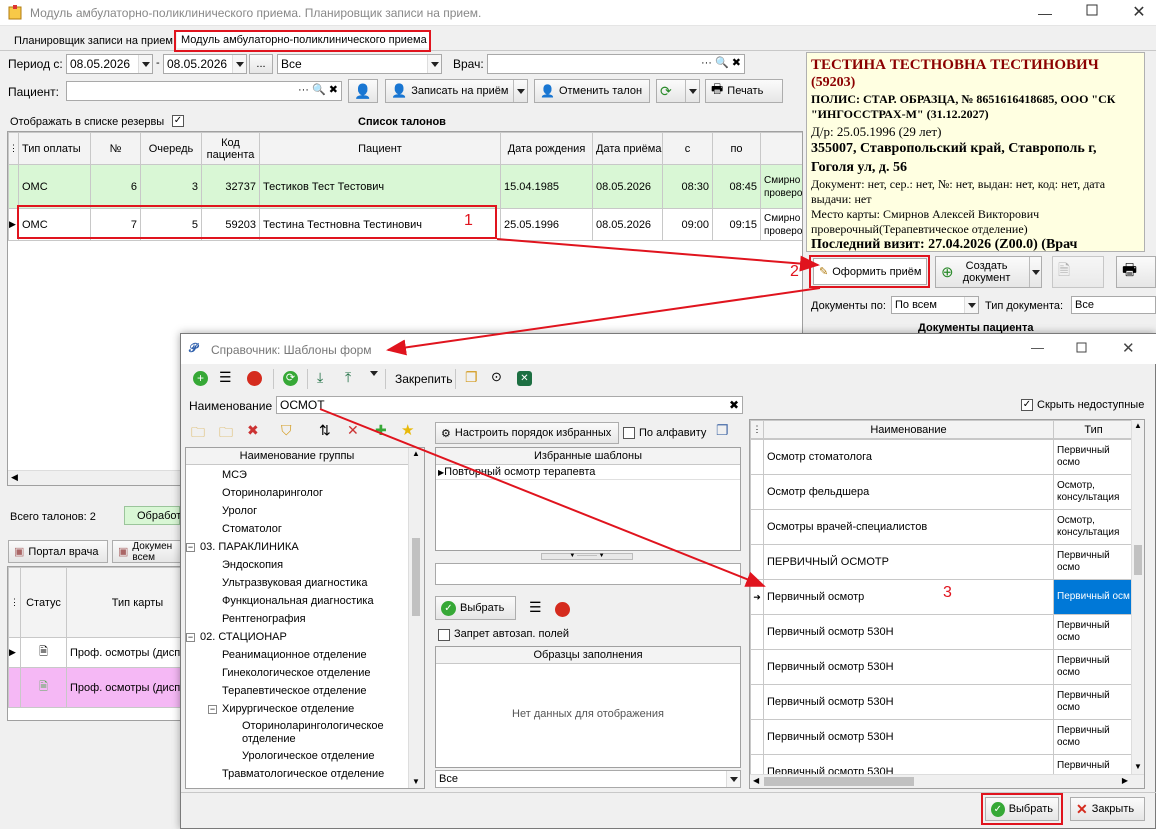 This screenshot has height=829, width=1156. Describe the element at coordinates (603, 321) in the screenshot. I see `arrow-2-to-dialog` at that location.